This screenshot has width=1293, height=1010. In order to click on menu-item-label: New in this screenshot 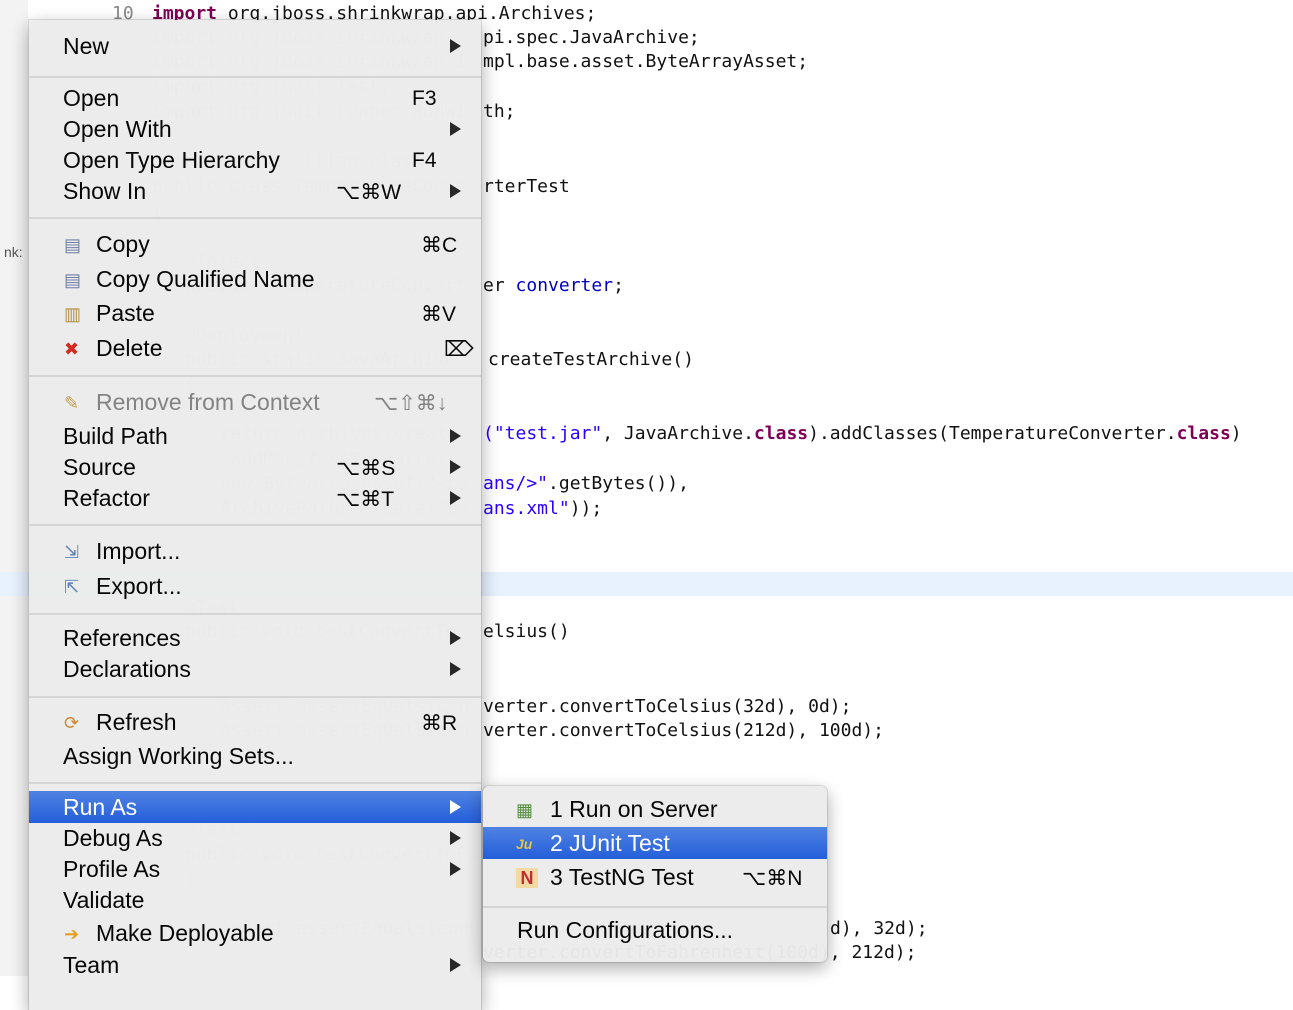, I will do `click(86, 46)`.